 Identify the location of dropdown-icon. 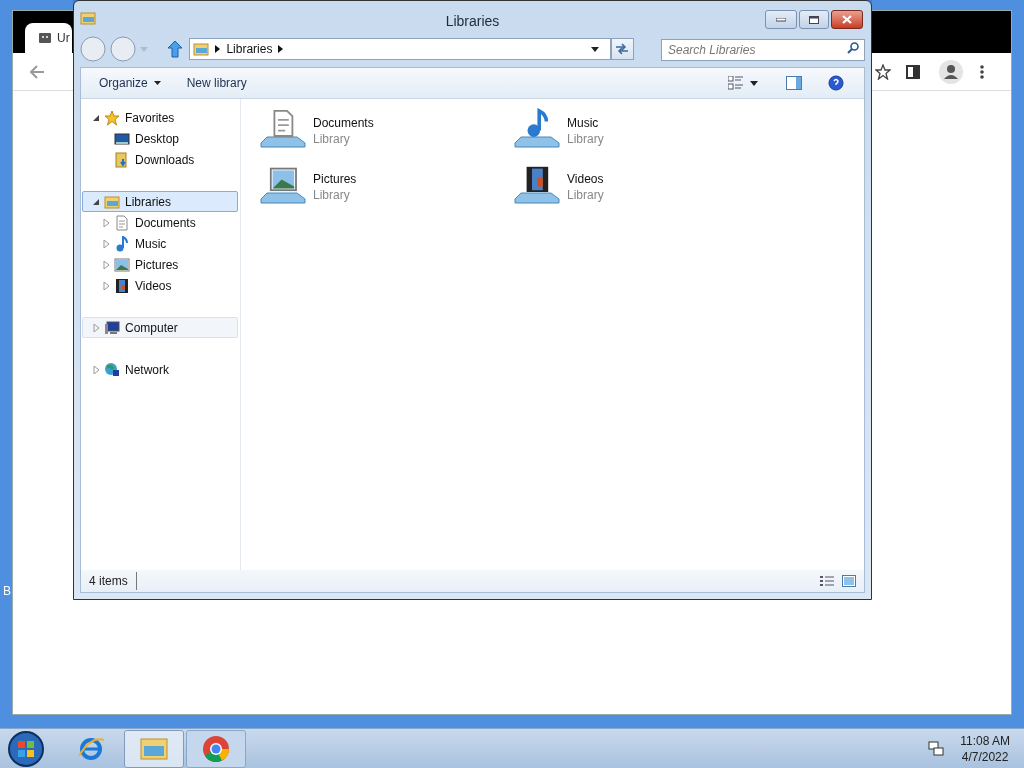
(595, 49).